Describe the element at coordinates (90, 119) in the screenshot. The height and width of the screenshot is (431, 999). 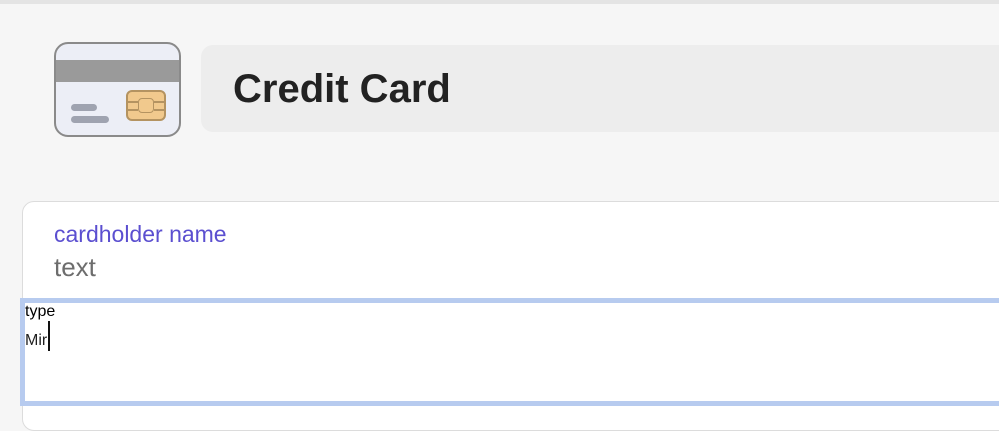
I see `card-line-long` at that location.